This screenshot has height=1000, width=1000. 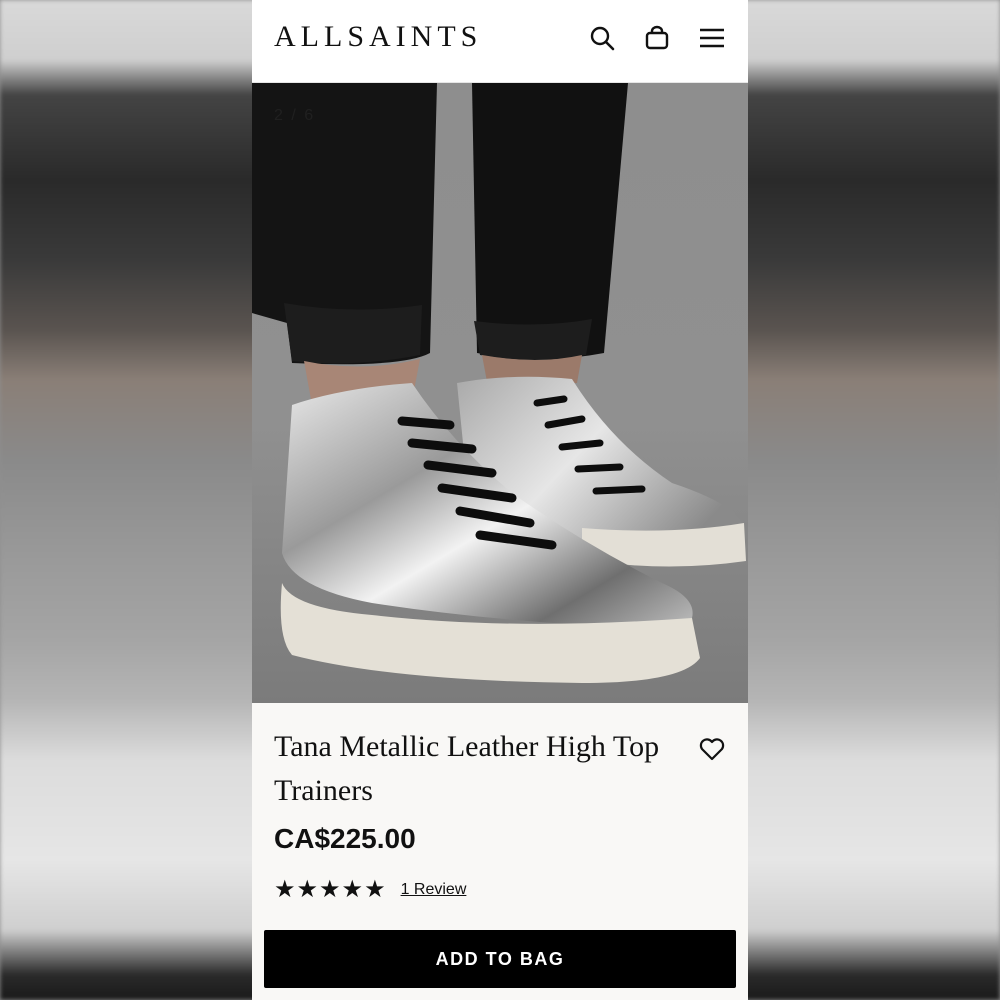 I want to click on menu-icon, so click(x=712, y=38).